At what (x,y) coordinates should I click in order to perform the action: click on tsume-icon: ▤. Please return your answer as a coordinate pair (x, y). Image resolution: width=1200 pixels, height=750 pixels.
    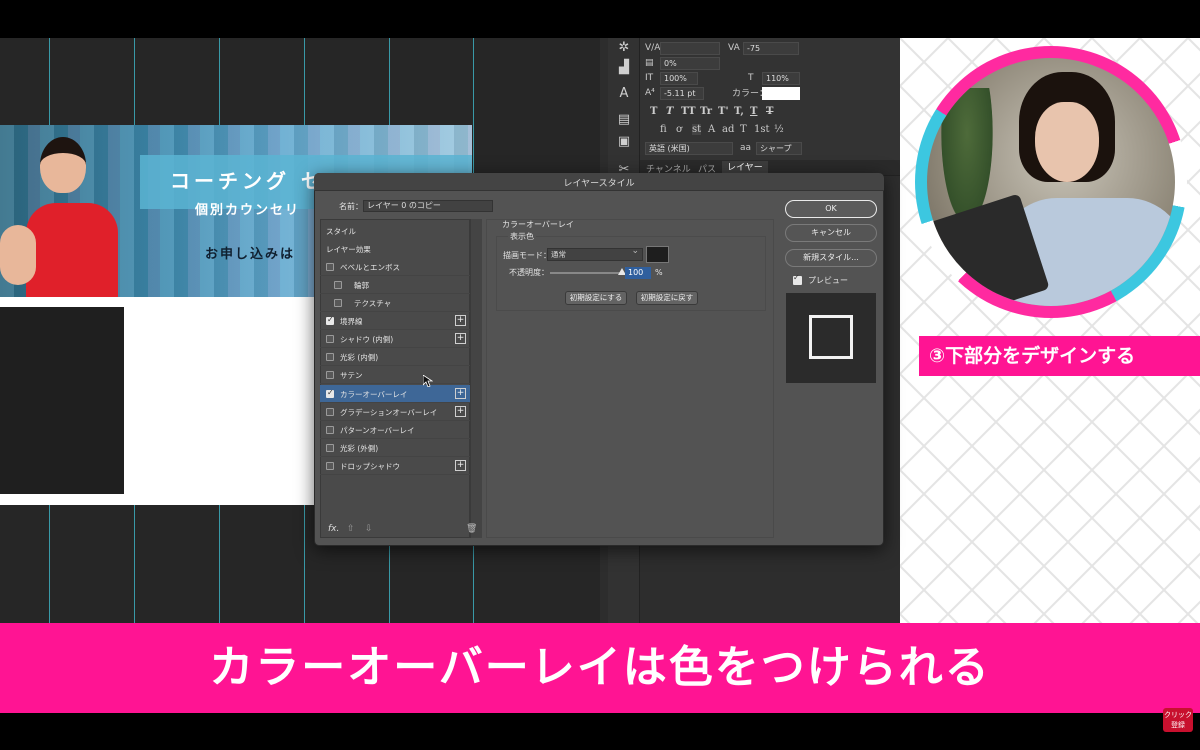
    Looking at the image, I should click on (649, 63).